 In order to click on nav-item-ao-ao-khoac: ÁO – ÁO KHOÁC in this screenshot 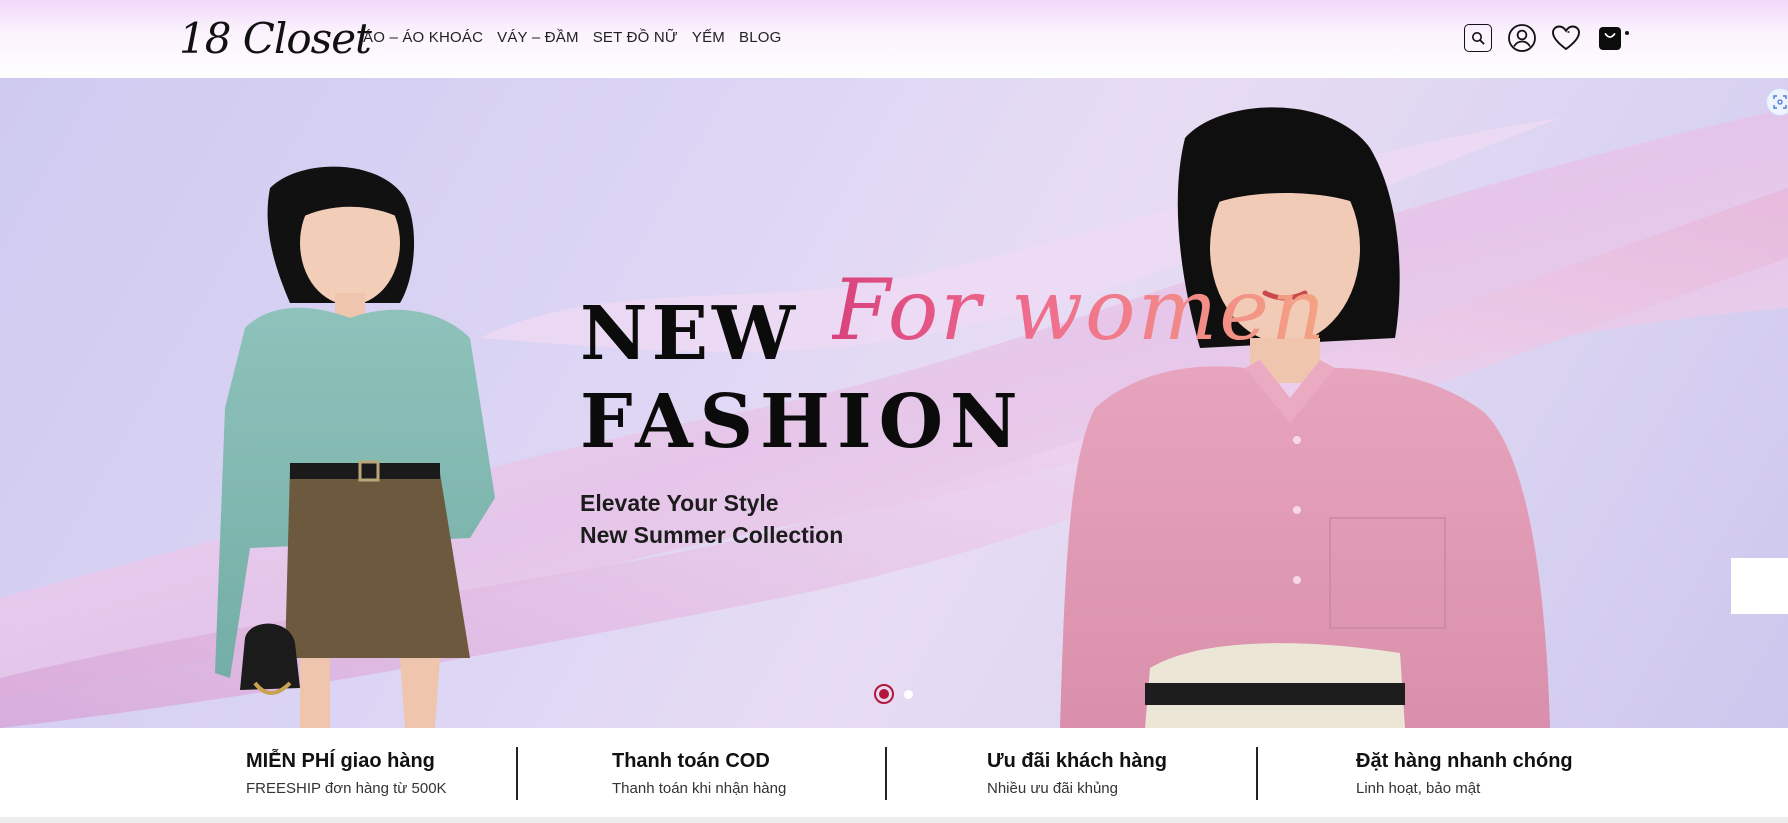, I will do `click(423, 38)`.